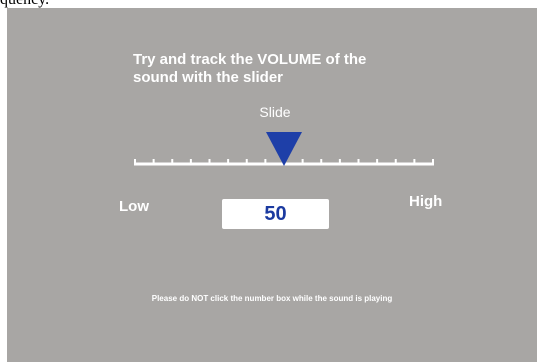  What do you see at coordinates (275, 112) in the screenshot?
I see `slide-label: Slide` at bounding box center [275, 112].